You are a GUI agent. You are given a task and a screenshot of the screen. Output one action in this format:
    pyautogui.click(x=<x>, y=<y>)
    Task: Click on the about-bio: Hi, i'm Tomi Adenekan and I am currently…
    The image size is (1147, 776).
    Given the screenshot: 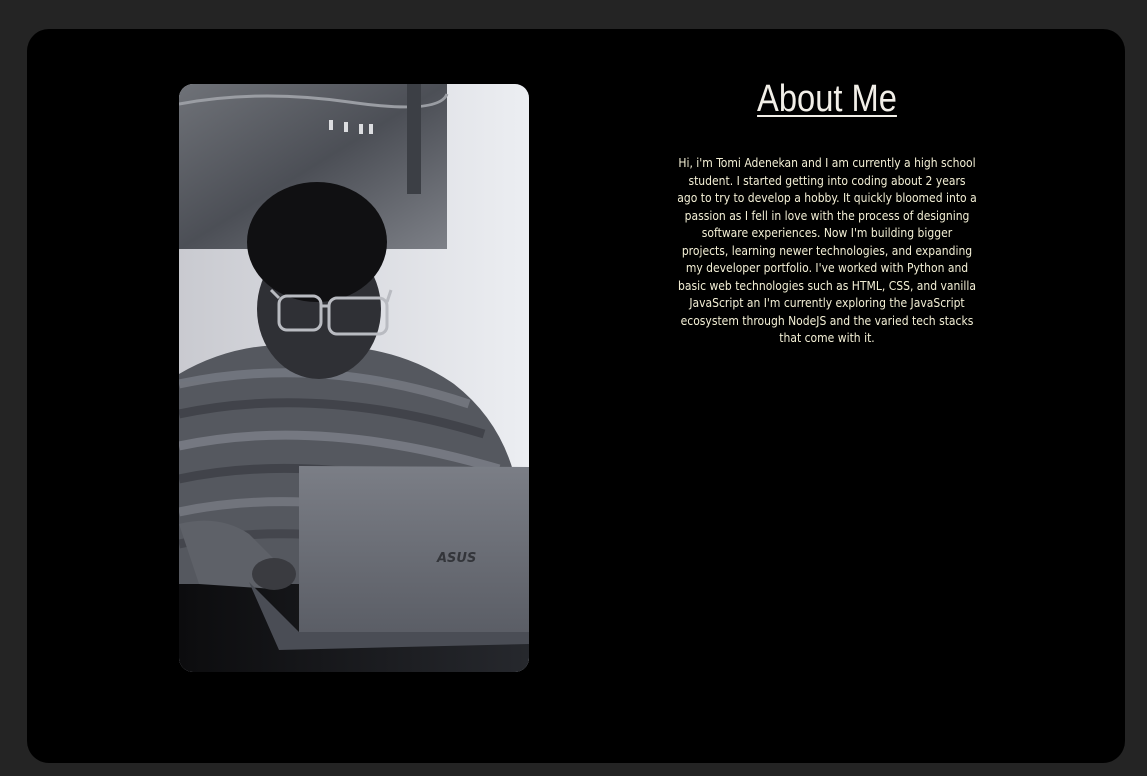 What is the action you would take?
    pyautogui.click(x=827, y=250)
    